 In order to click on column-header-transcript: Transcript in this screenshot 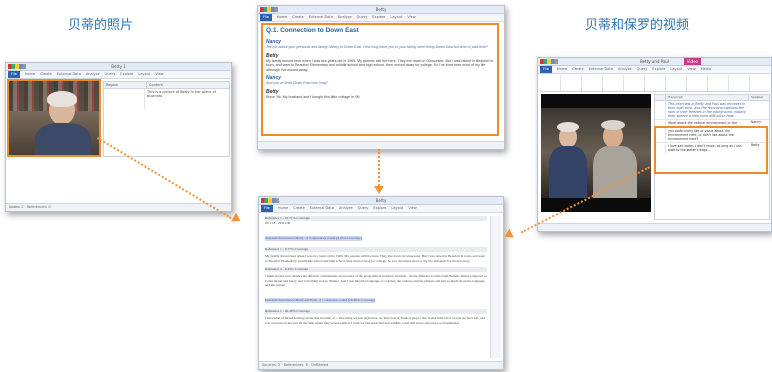, I will do `click(707, 97)`.